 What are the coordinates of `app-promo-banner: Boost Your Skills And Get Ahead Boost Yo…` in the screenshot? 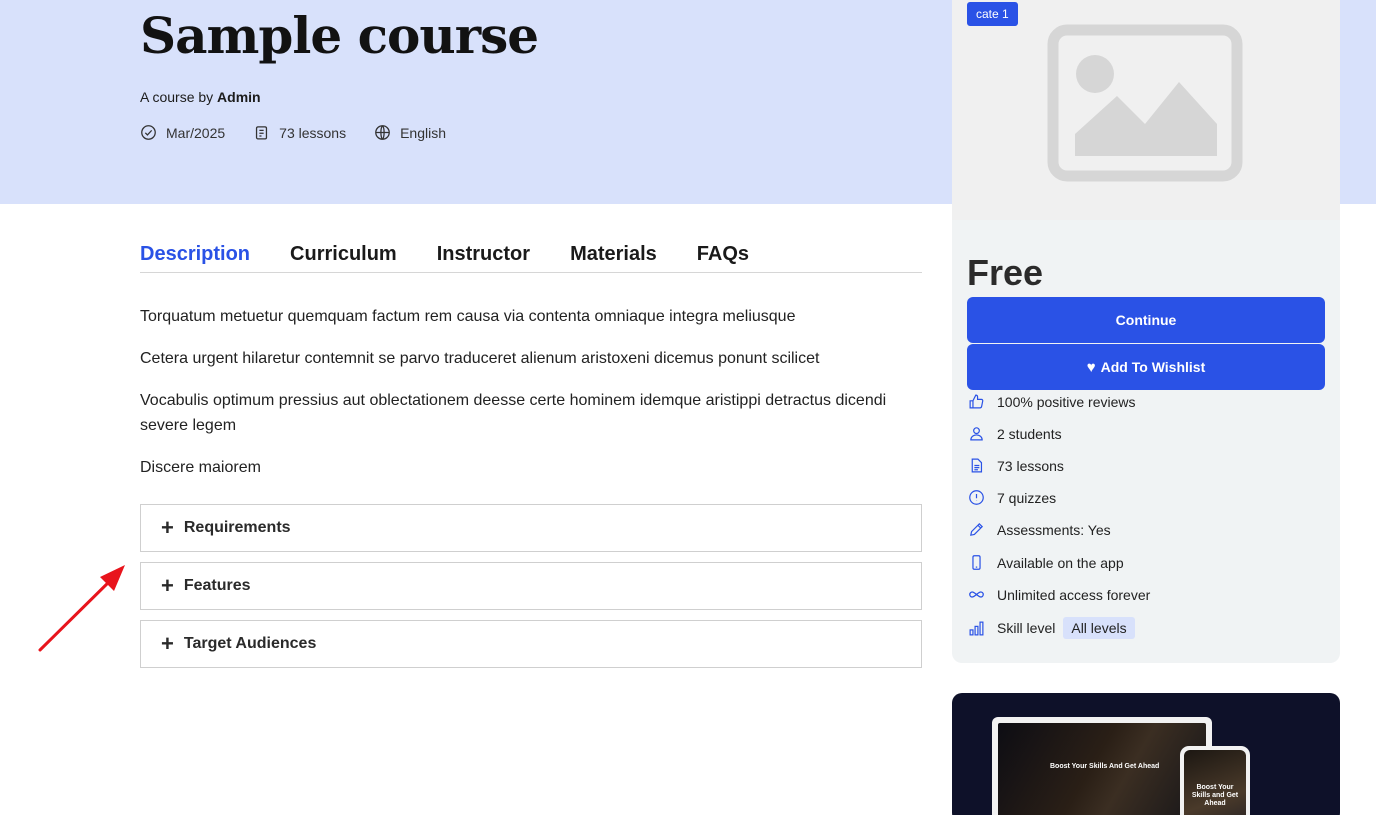 It's located at (1146, 754).